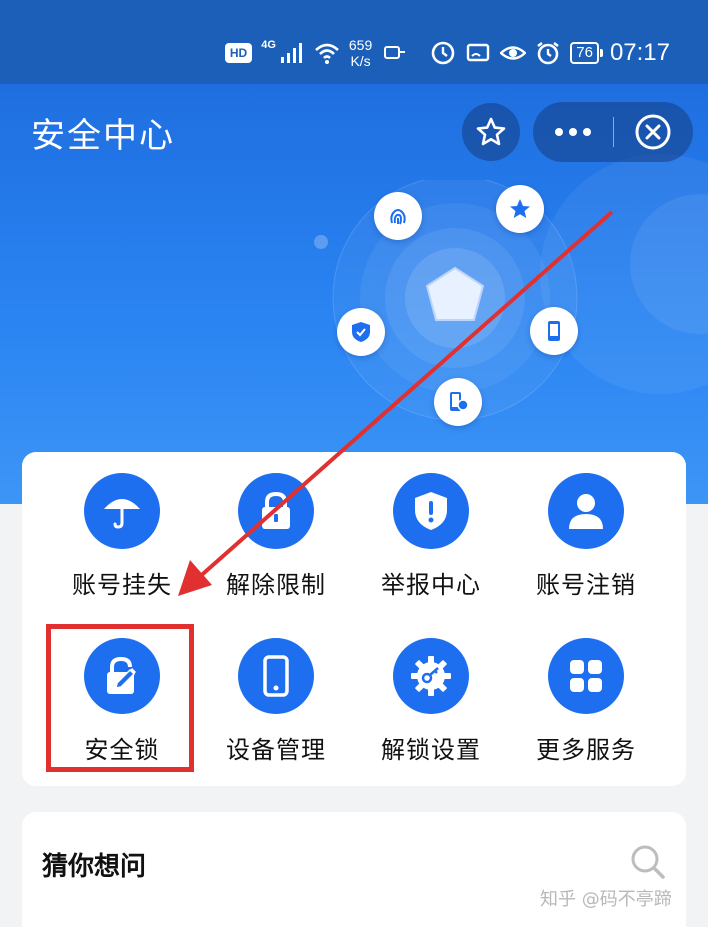 This screenshot has height=927, width=708. I want to click on eye-icon, so click(513, 53).